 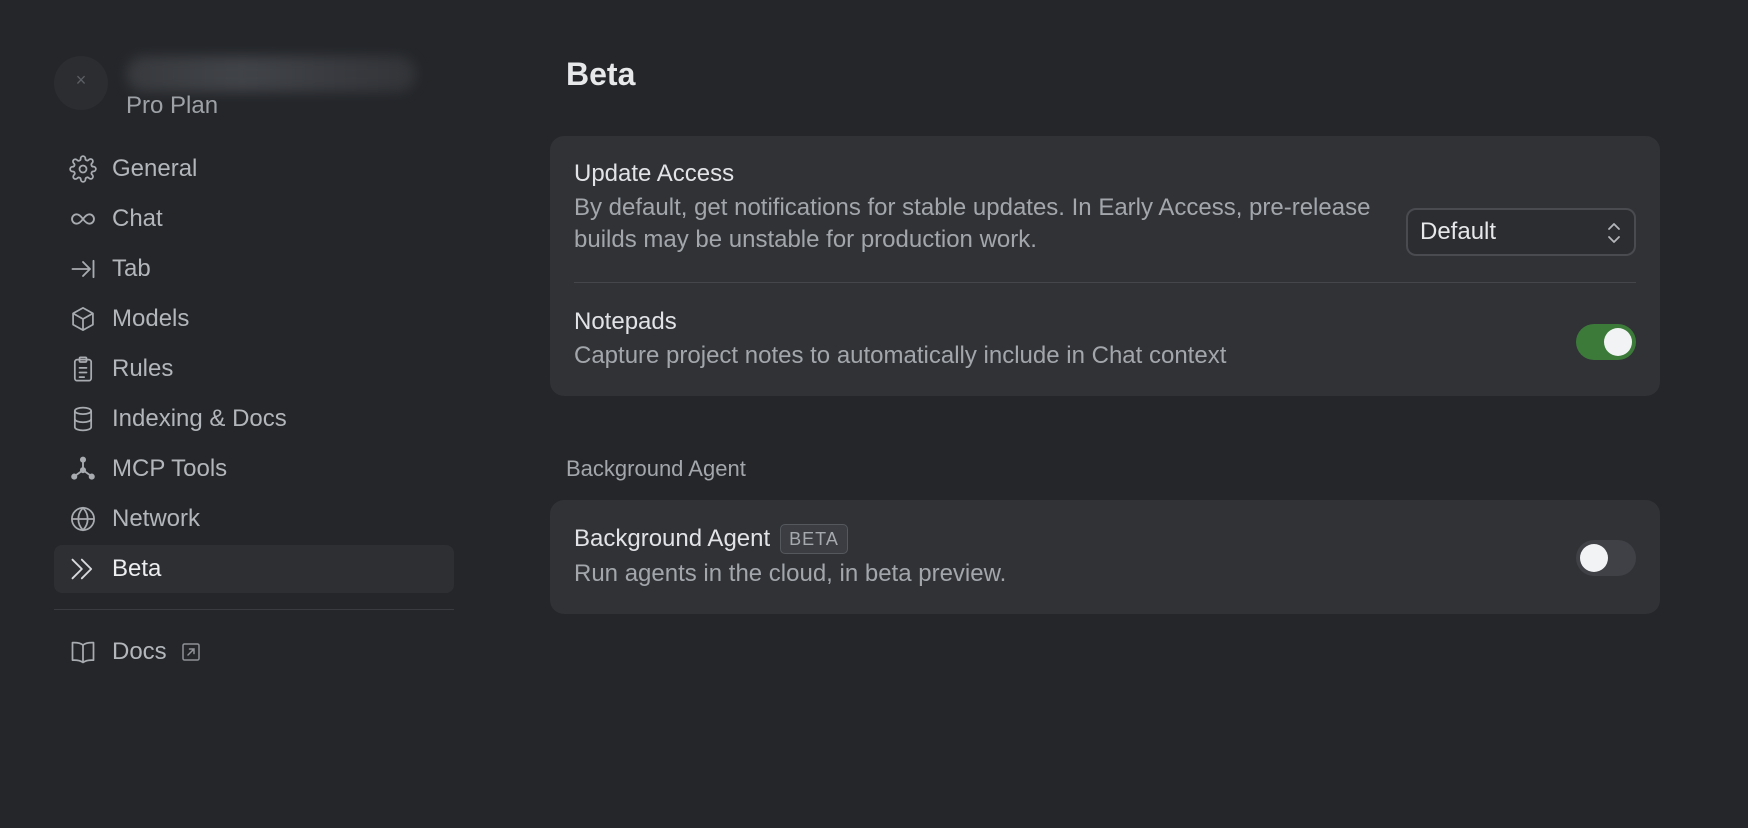 What do you see at coordinates (271, 74) in the screenshot?
I see `account-name-redacted` at bounding box center [271, 74].